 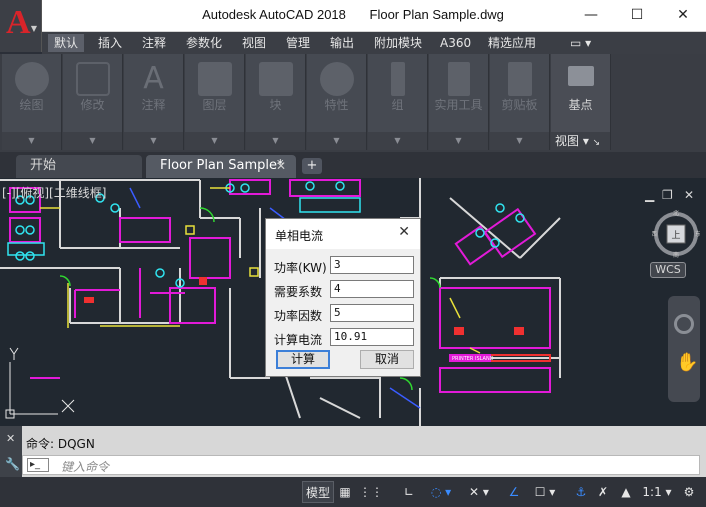 What do you see at coordinates (60, 444) in the screenshot?
I see `command-history: 命令: DQGN` at bounding box center [60, 444].